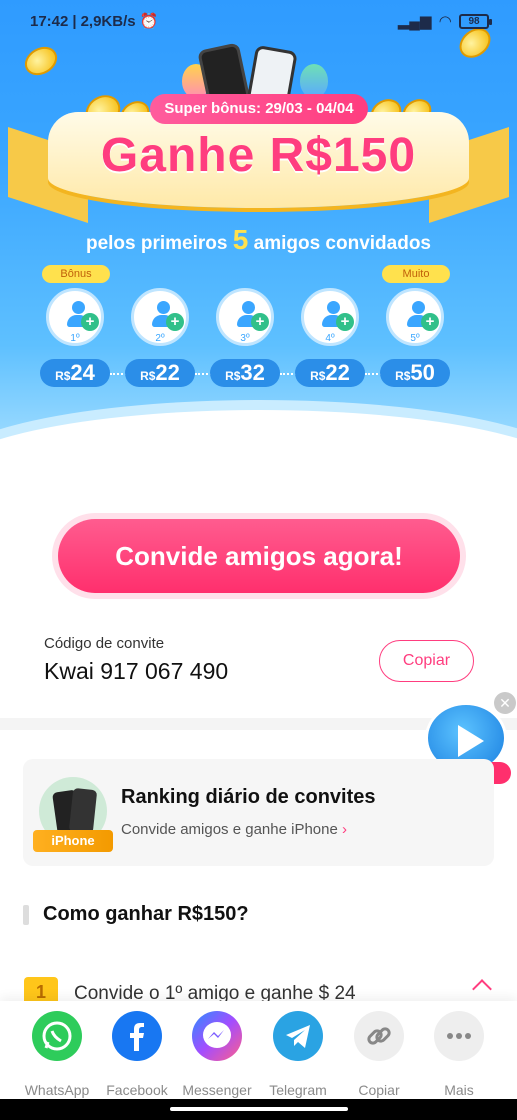 The image size is (517, 1120). Describe the element at coordinates (245, 338) in the screenshot. I see `step-ordinal: 3º` at that location.